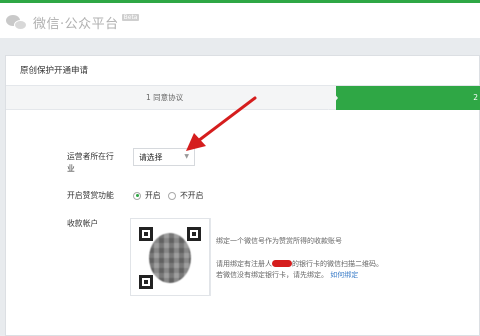 Image resolution: width=480 pixels, height=336 pixels. Describe the element at coordinates (243, 98) in the screenshot. I see `progress-steps: 1 同意协议 2` at that location.